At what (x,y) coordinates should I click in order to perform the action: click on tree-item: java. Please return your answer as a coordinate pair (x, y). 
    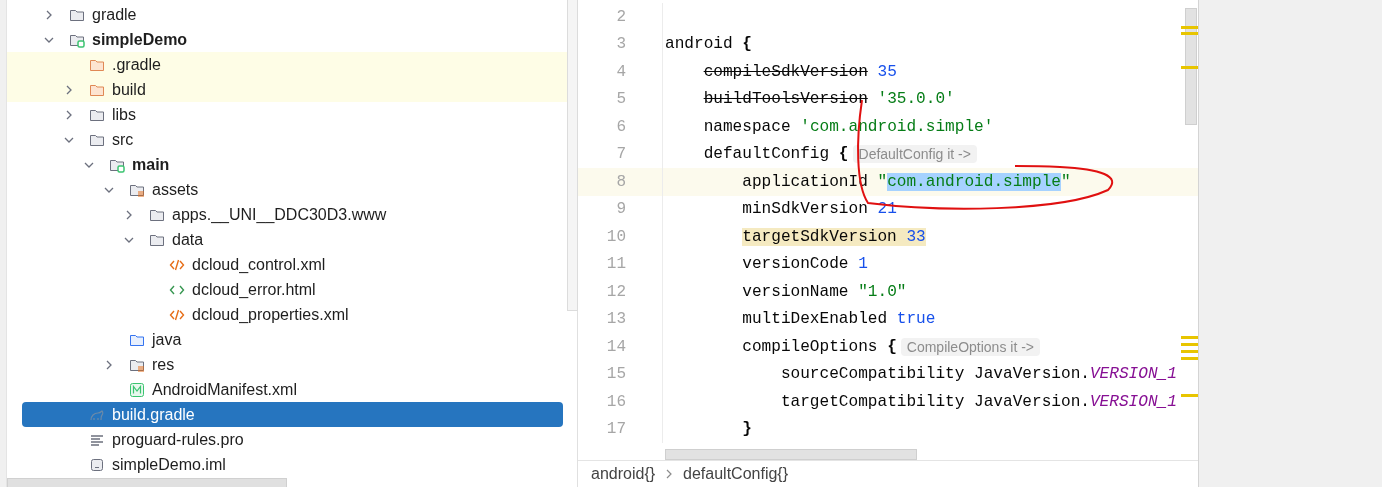
    Looking at the image, I should click on (292, 339).